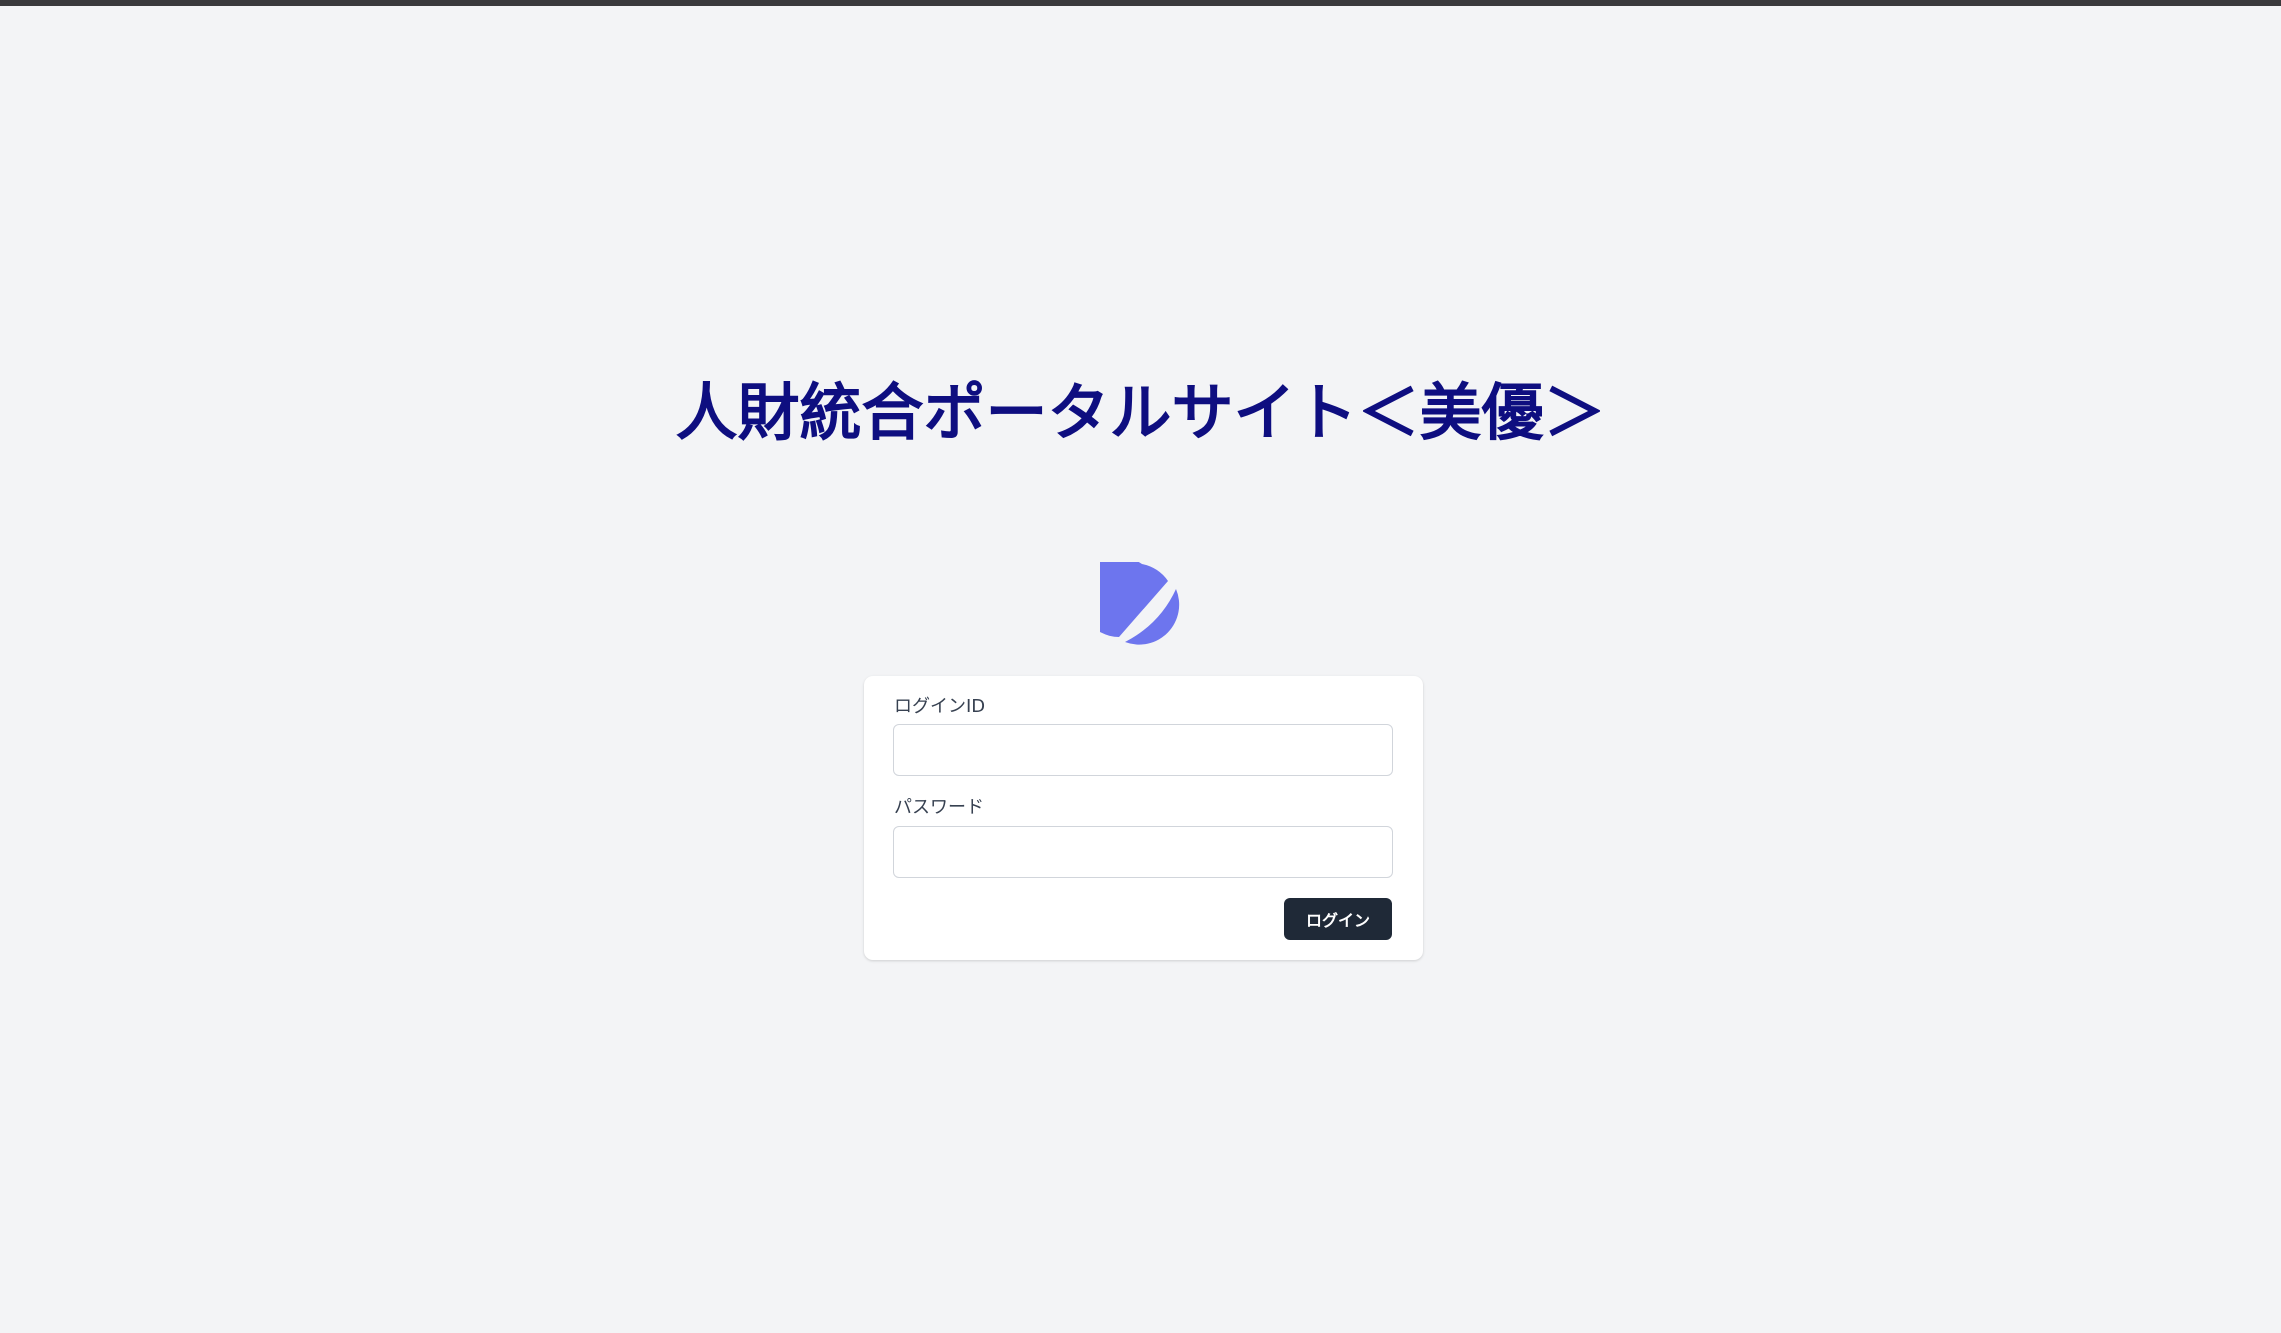 This screenshot has height=1333, width=2281. Describe the element at coordinates (1143, 818) in the screenshot. I see `login-card: ログインID パスワード ログイン` at that location.